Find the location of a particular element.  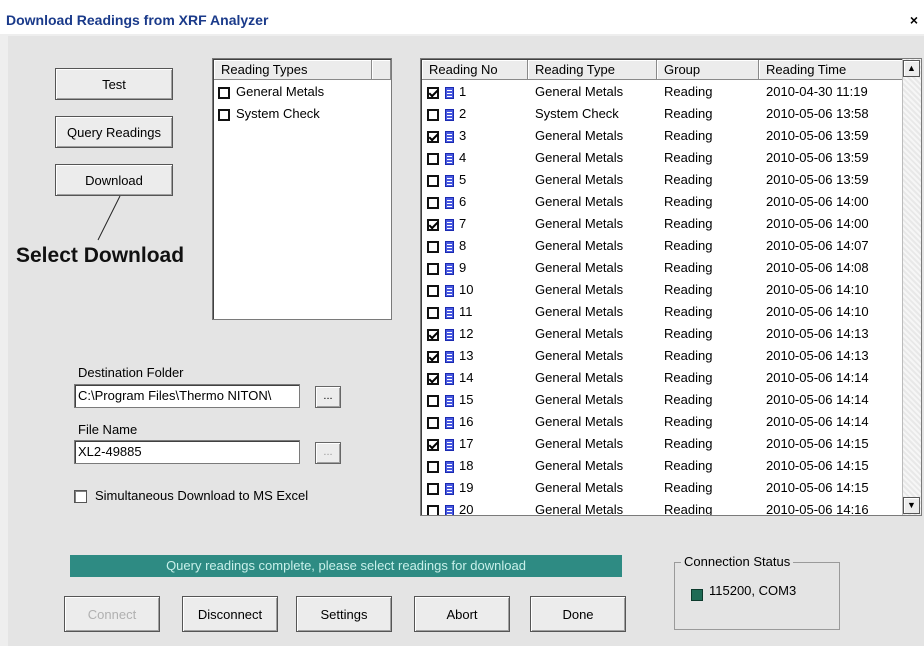

excel-checkbox is located at coordinates (80, 496).